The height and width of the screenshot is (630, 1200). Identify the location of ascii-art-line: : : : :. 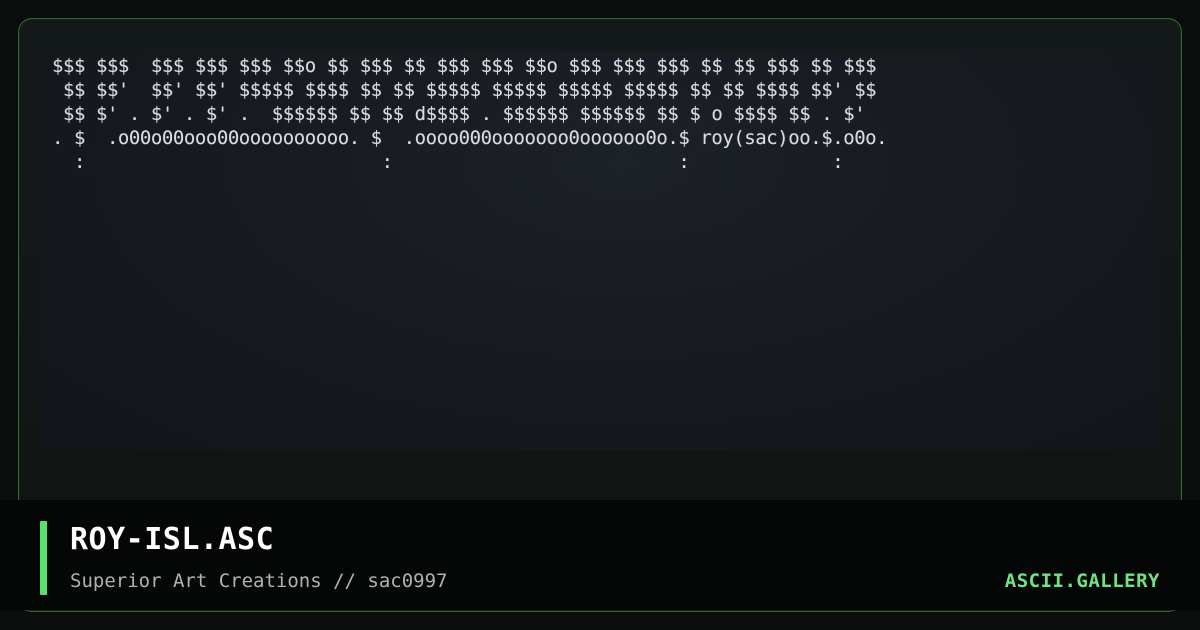
(448, 162).